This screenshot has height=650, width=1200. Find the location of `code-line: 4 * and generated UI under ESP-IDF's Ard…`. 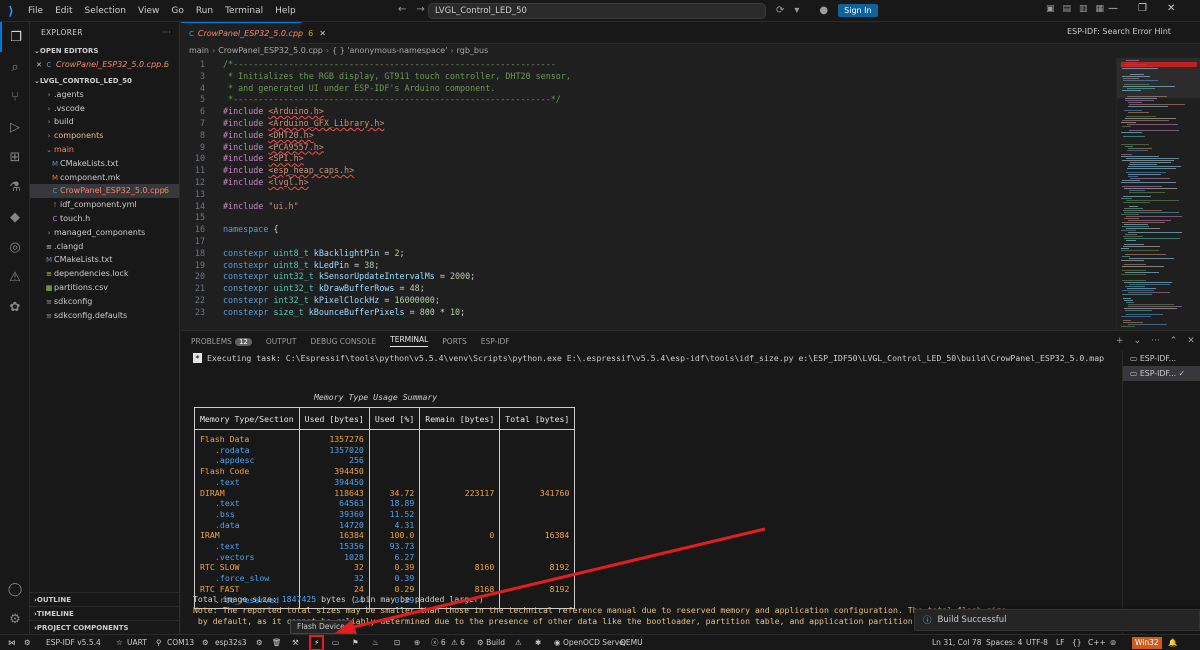

code-line: 4 * and generated UI under ESP-IDF's Ard… is located at coordinates (648, 89).